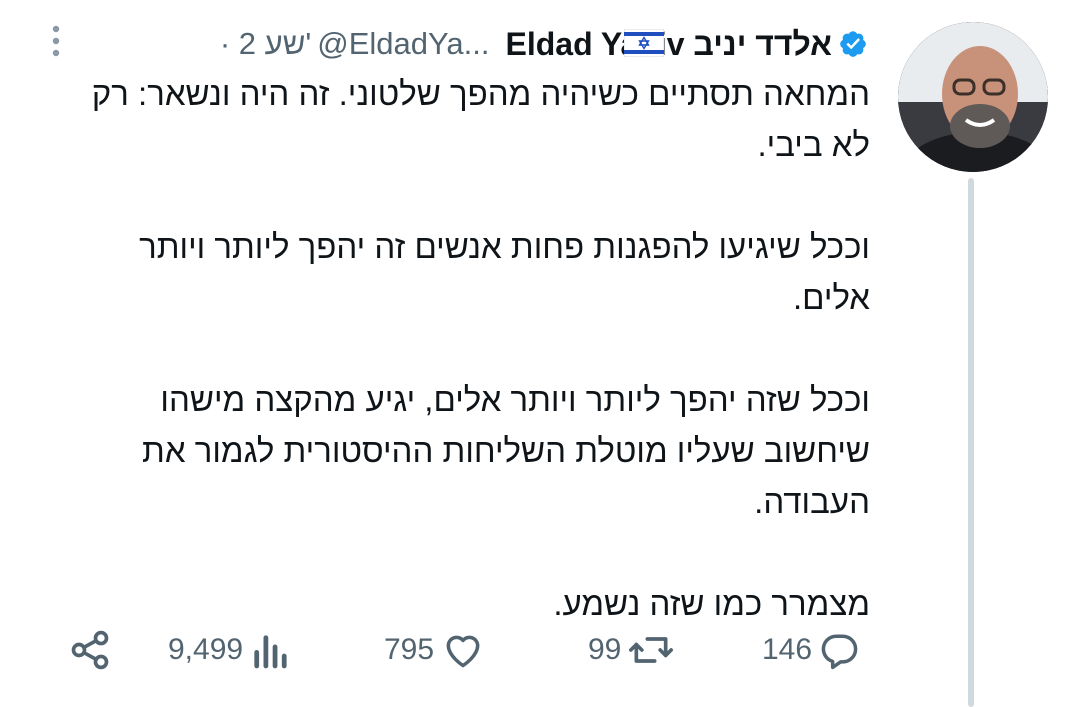 The height and width of the screenshot is (707, 1080). I want to click on tweet-time: · 2 שע', so click(265, 44).